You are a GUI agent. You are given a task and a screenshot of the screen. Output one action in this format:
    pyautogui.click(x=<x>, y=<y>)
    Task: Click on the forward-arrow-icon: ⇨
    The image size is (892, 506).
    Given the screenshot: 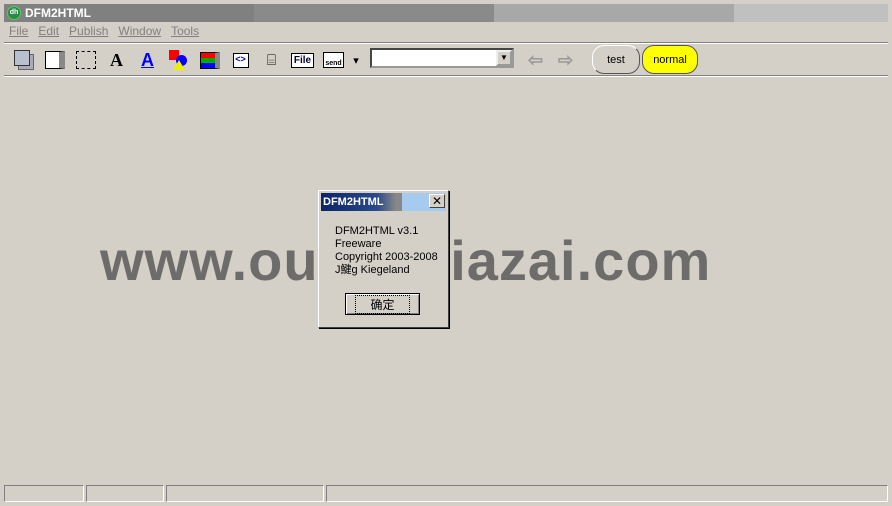 What is the action you would take?
    pyautogui.click(x=565, y=60)
    